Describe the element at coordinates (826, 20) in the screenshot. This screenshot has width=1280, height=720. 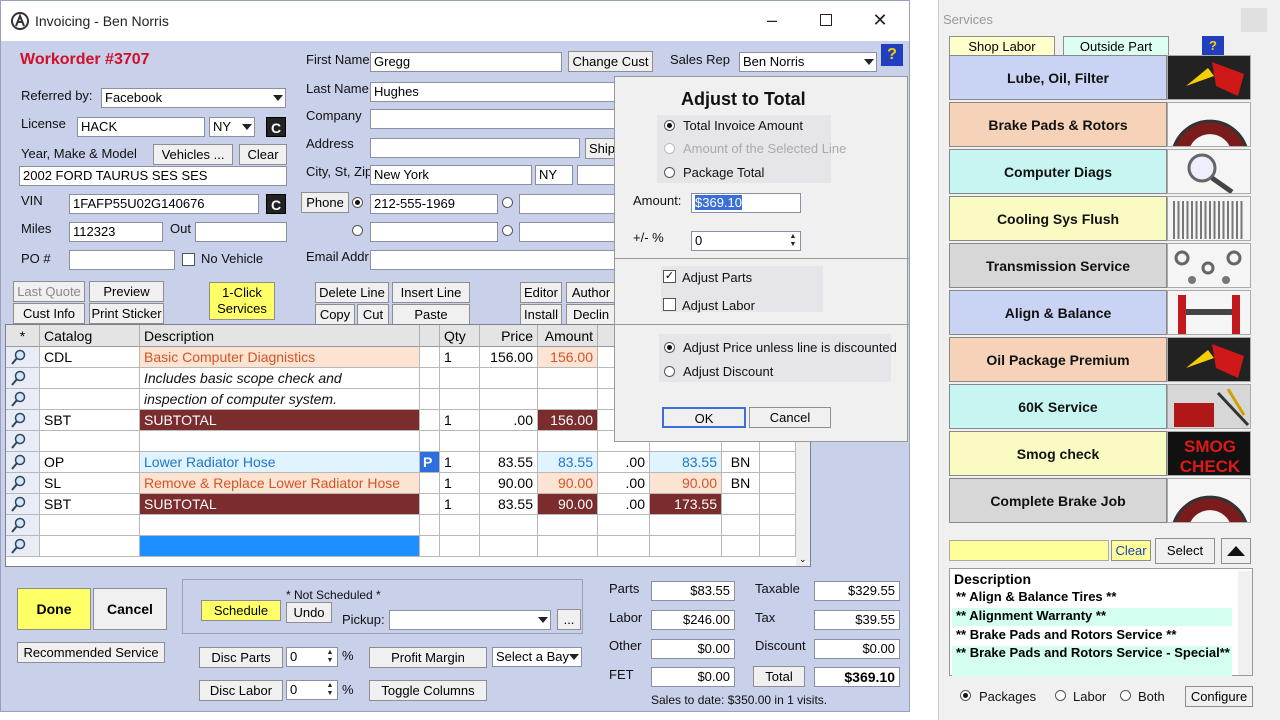
I see `maximize-button` at that location.